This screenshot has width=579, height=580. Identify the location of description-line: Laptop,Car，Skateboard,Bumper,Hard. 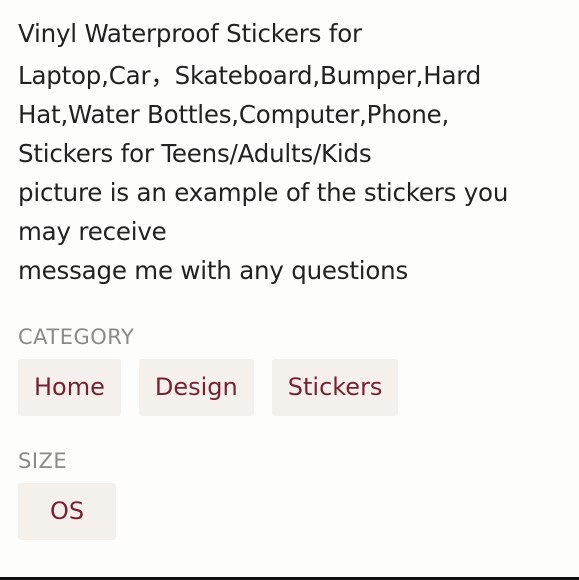
(250, 75).